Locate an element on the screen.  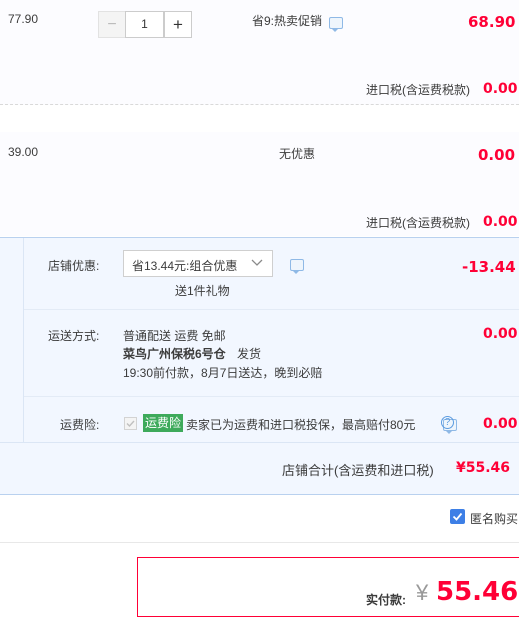
item-total: 68.90 is located at coordinates (492, 22).